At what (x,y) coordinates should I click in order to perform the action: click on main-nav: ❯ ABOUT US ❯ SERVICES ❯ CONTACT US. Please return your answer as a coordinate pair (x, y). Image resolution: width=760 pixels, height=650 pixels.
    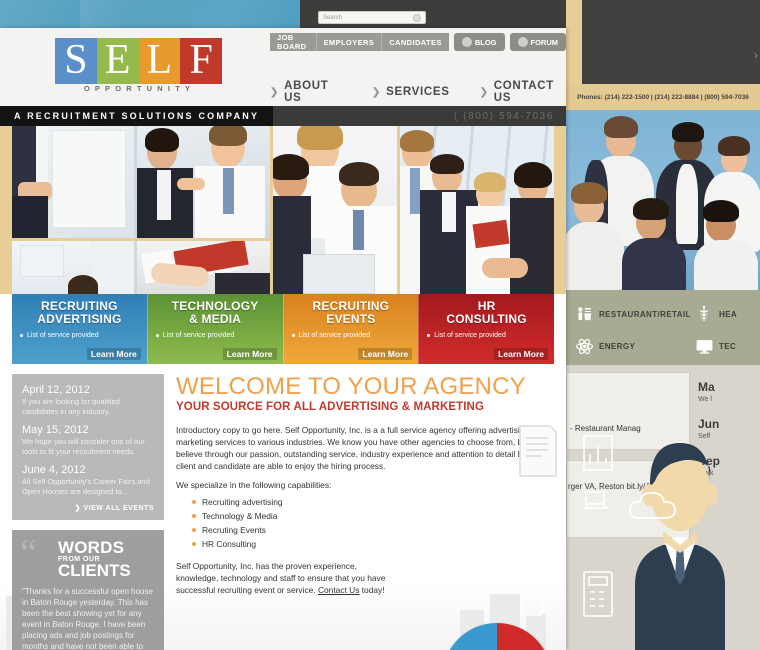
    Looking at the image, I should click on (418, 92).